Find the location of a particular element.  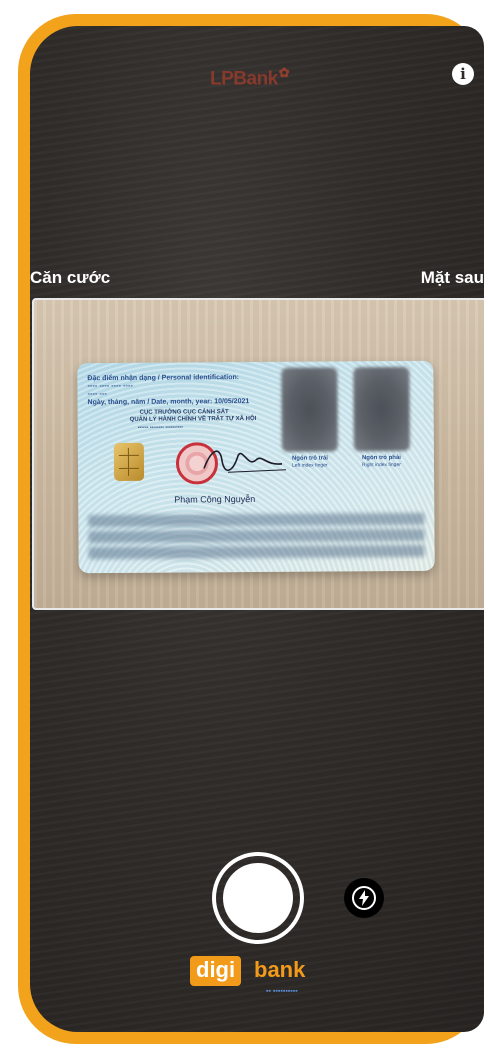

flash-icon is located at coordinates (364, 898).